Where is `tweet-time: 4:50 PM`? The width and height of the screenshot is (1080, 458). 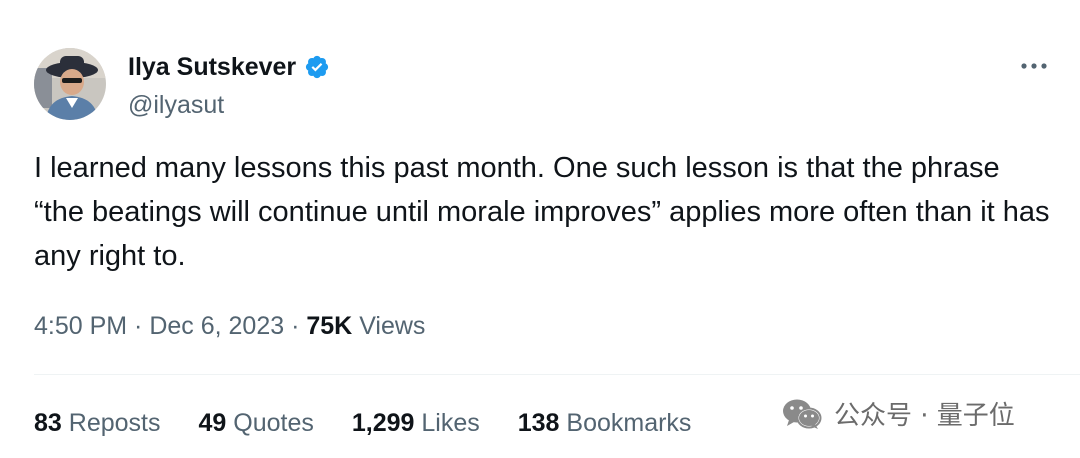 tweet-time: 4:50 PM is located at coordinates (80, 326).